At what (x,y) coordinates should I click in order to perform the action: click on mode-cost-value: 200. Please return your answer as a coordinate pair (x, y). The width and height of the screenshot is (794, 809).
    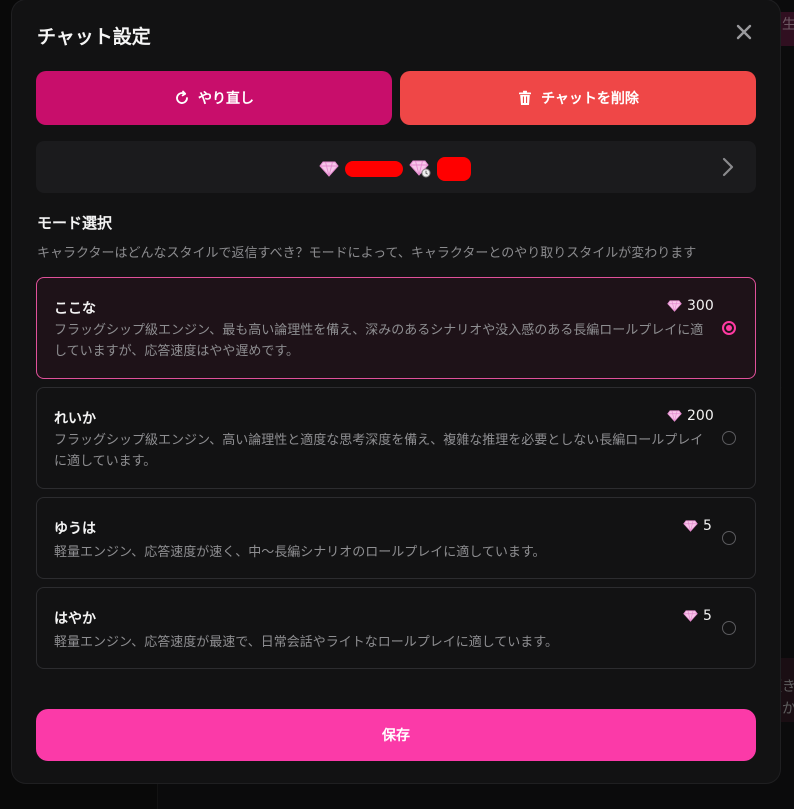
    Looking at the image, I should click on (700, 416).